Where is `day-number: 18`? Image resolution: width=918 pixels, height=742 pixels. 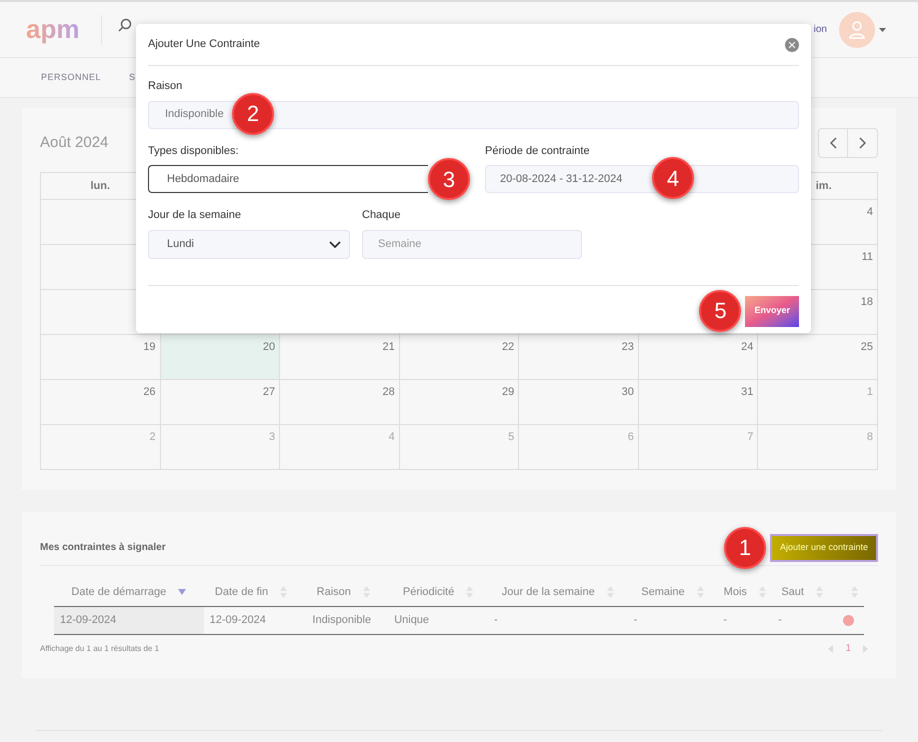
day-number: 18 is located at coordinates (866, 302).